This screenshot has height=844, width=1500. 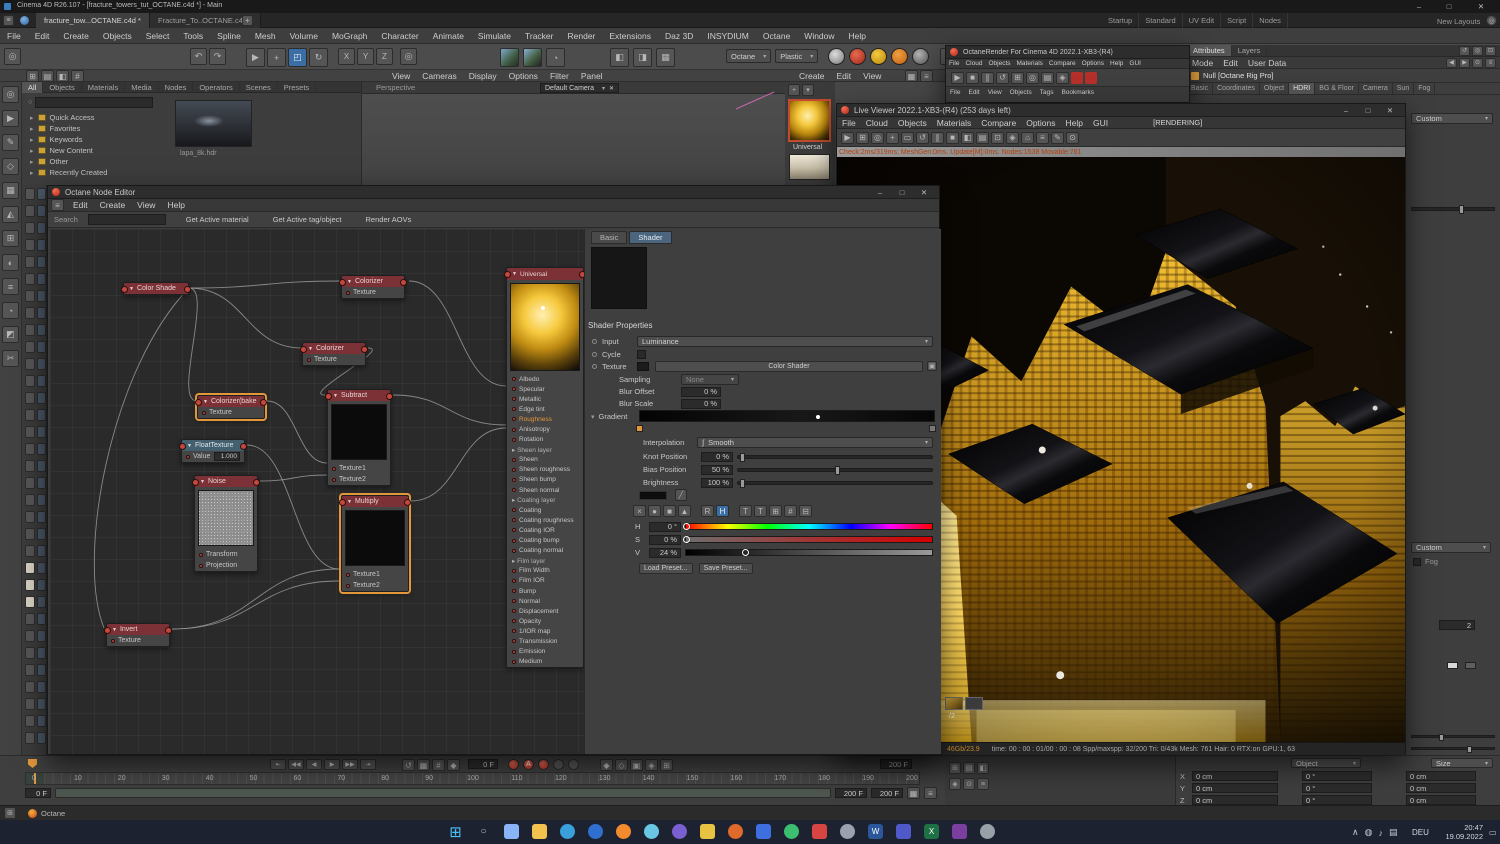 I want to click on node-port-row: Coating IOR, so click(x=545, y=530).